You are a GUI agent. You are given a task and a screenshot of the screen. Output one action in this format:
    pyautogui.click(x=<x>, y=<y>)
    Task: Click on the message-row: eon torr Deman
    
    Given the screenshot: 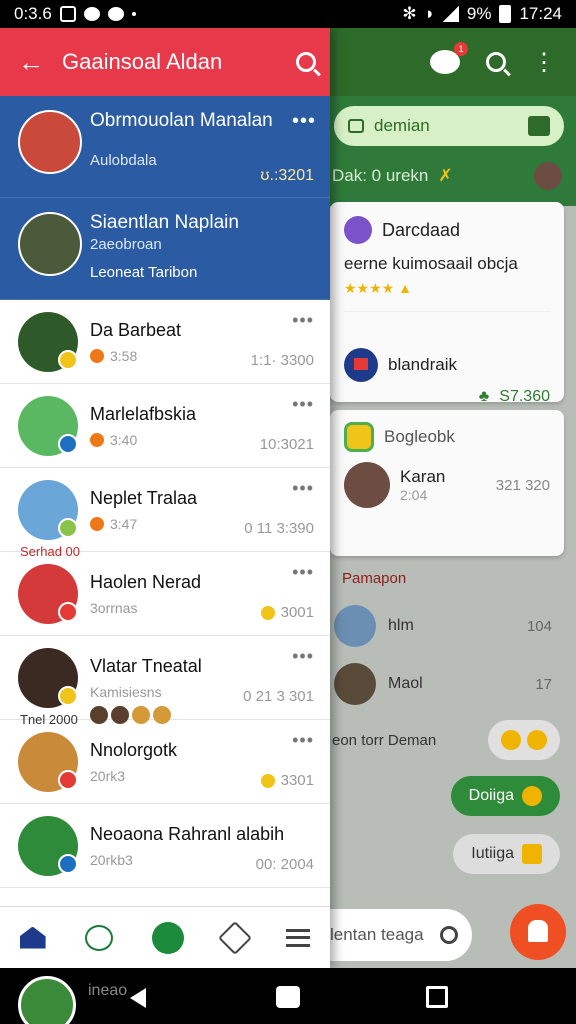 What is the action you would take?
    pyautogui.click(x=453, y=740)
    